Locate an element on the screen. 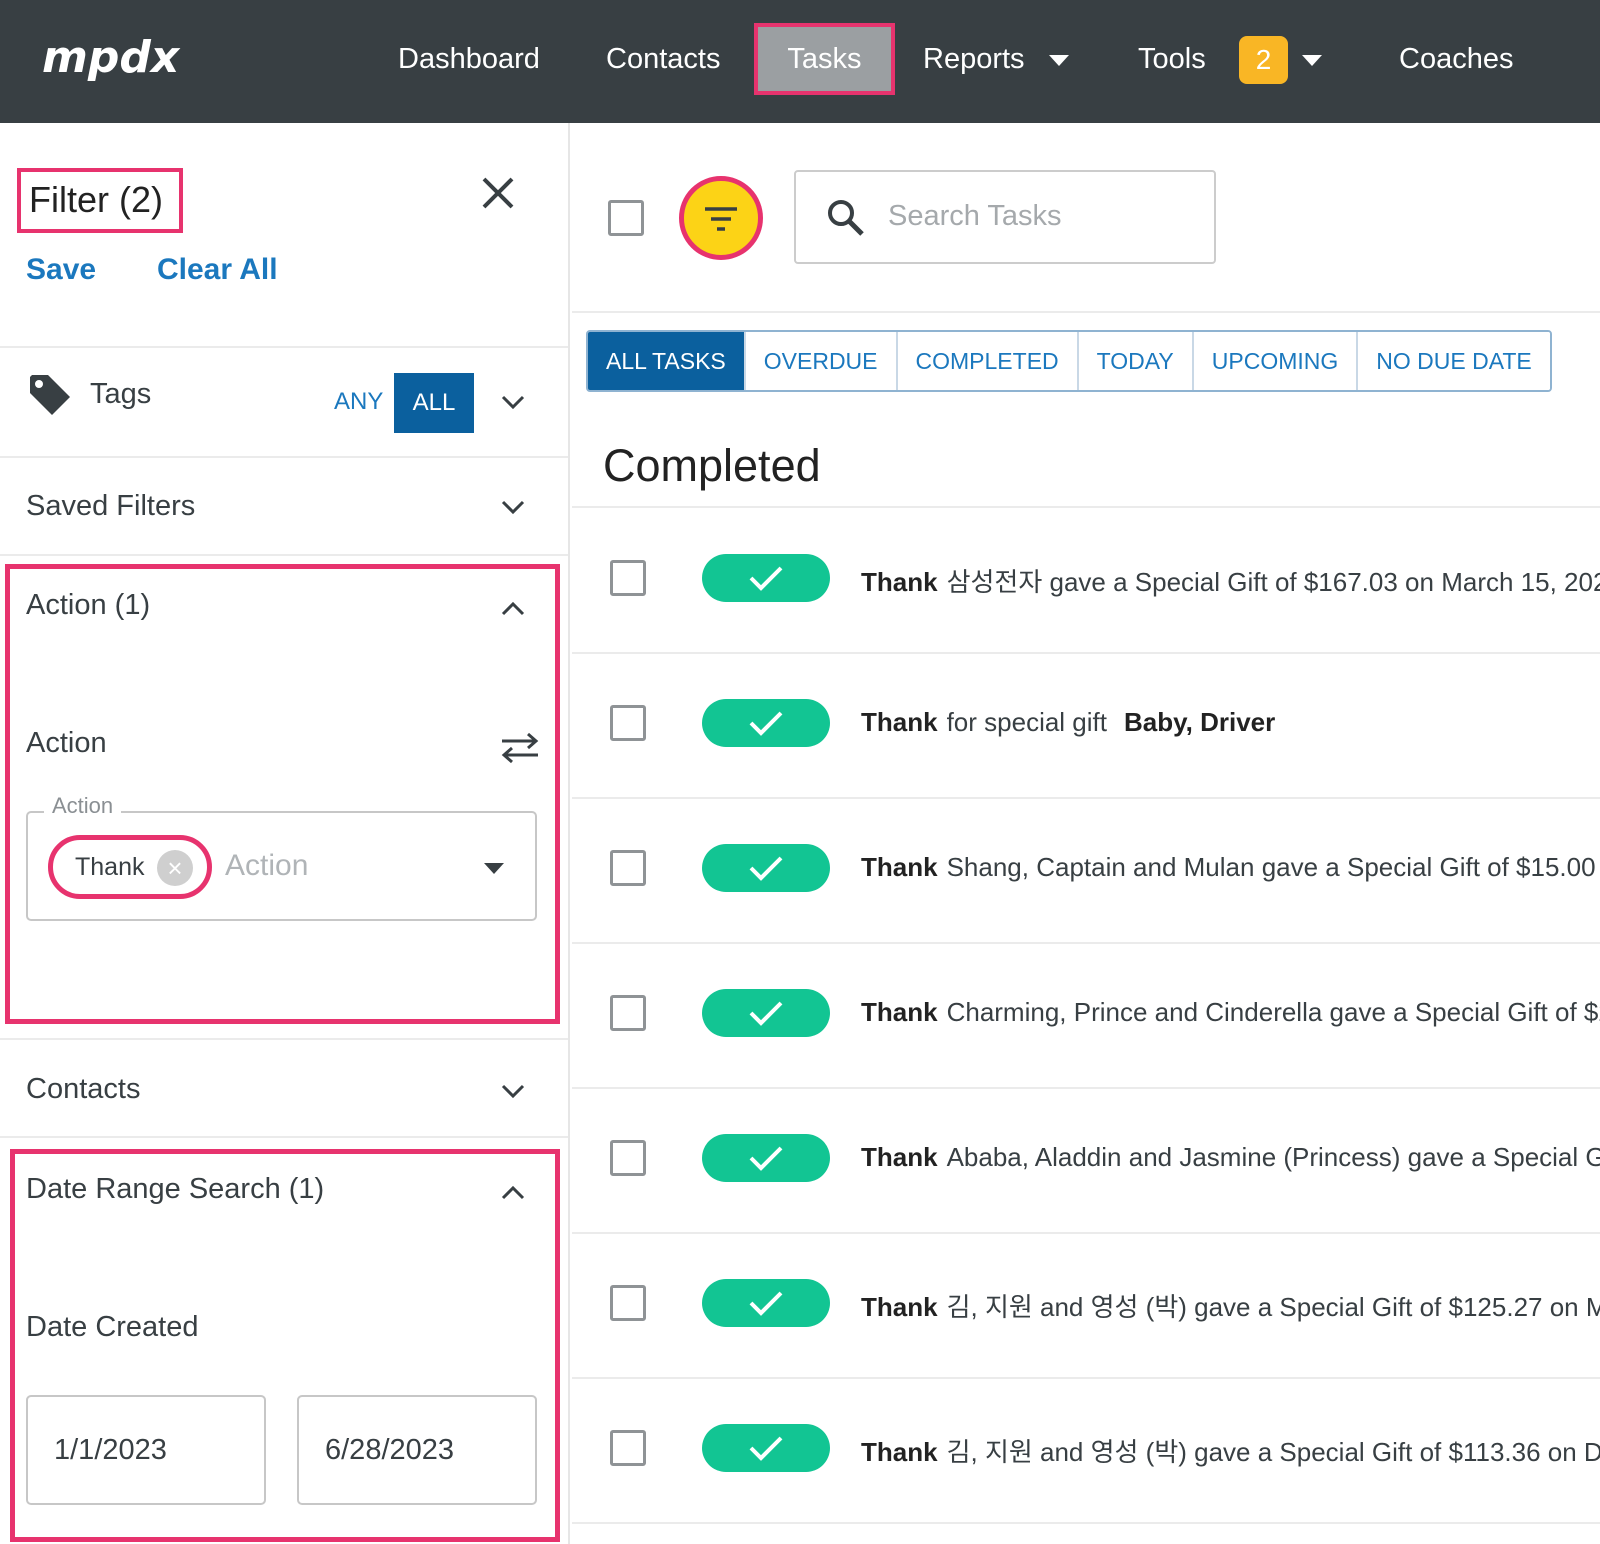  mpdx-logo: mpdx is located at coordinates (125, 59).